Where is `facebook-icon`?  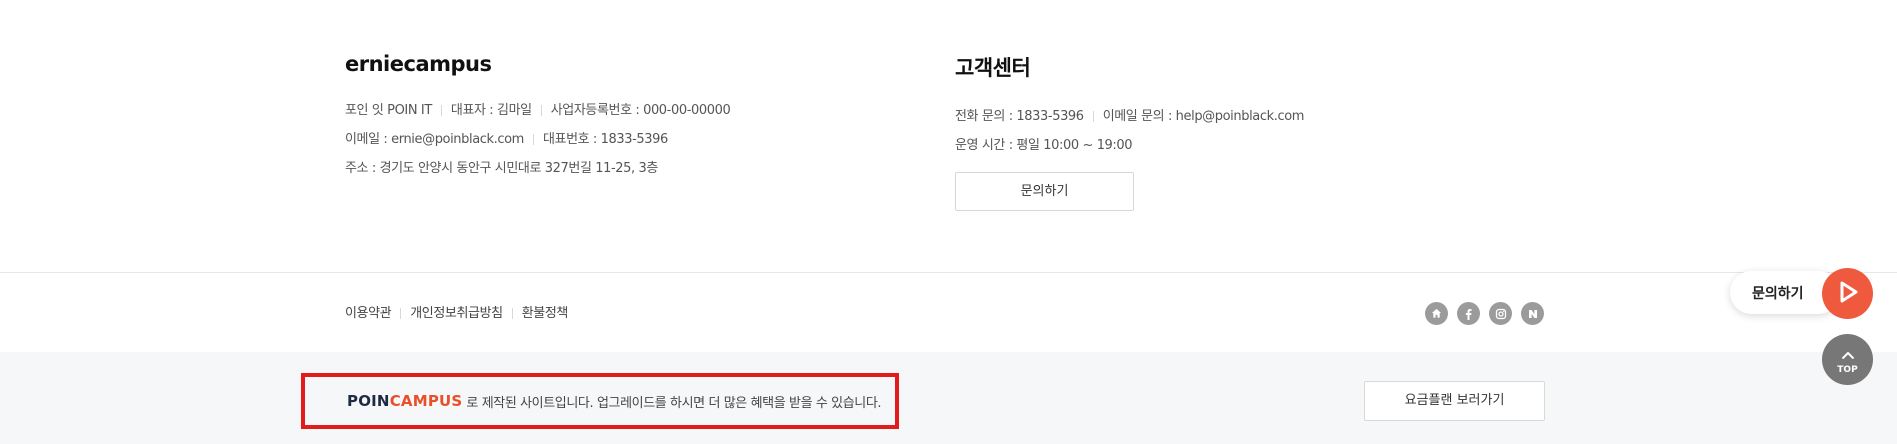
facebook-icon is located at coordinates (1468, 313).